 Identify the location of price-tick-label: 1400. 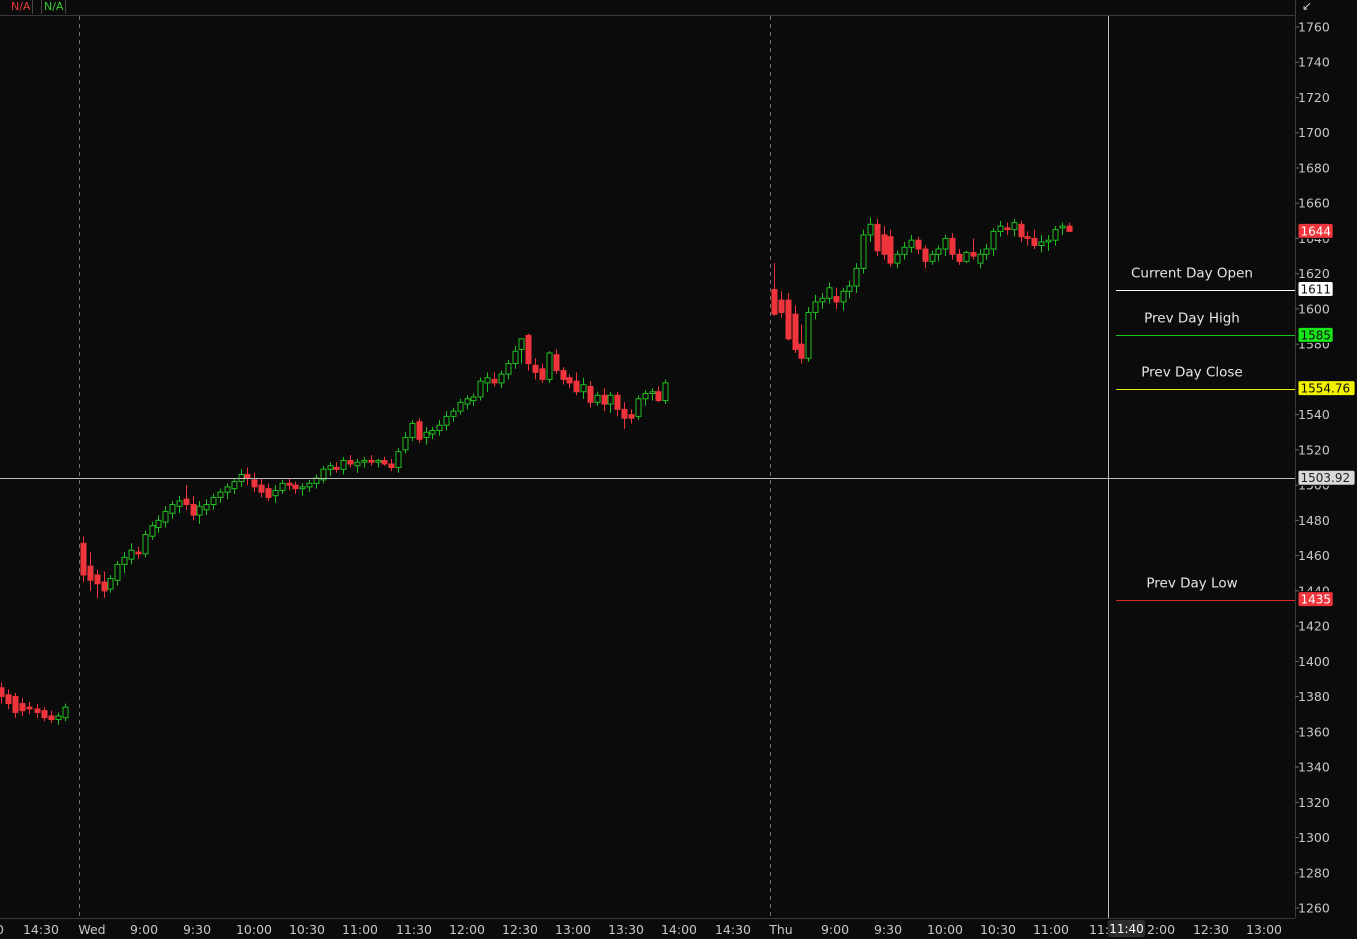
(1314, 661).